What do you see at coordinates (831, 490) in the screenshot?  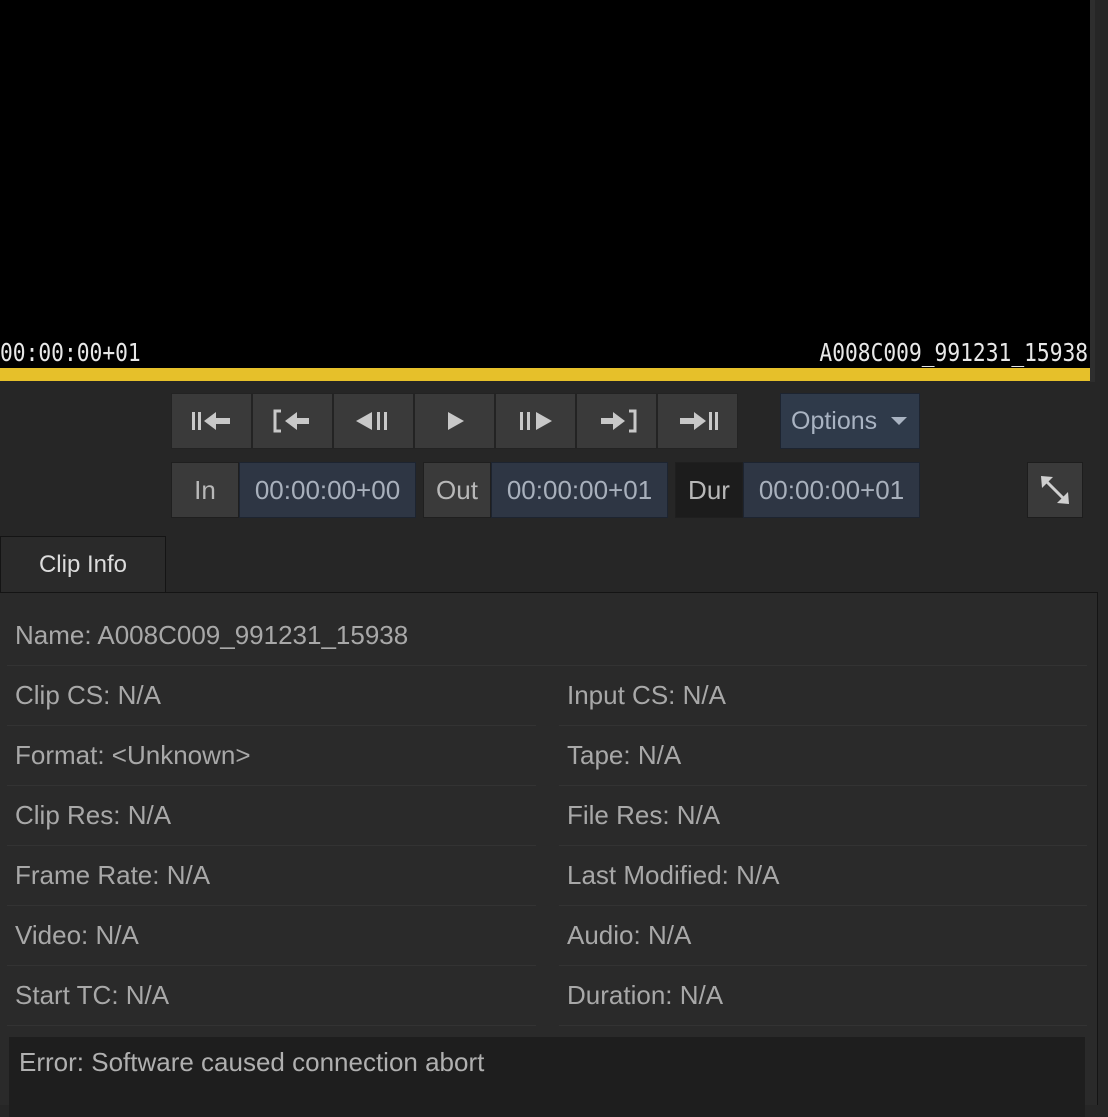 I see `duration-field: 00:00:00+01` at bounding box center [831, 490].